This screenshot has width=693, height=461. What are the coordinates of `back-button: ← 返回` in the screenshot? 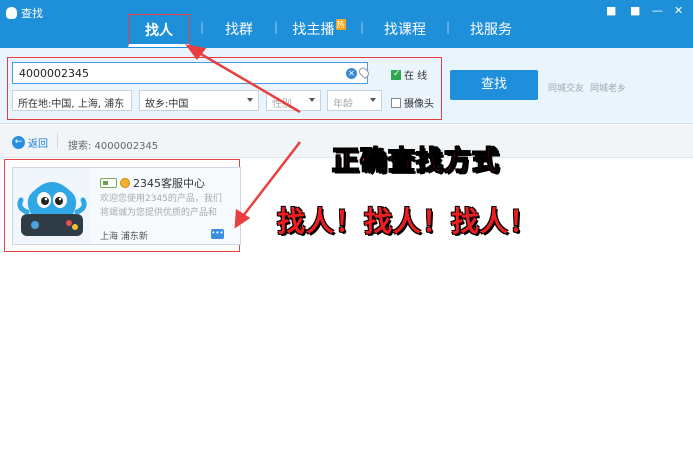 It's located at (30, 142).